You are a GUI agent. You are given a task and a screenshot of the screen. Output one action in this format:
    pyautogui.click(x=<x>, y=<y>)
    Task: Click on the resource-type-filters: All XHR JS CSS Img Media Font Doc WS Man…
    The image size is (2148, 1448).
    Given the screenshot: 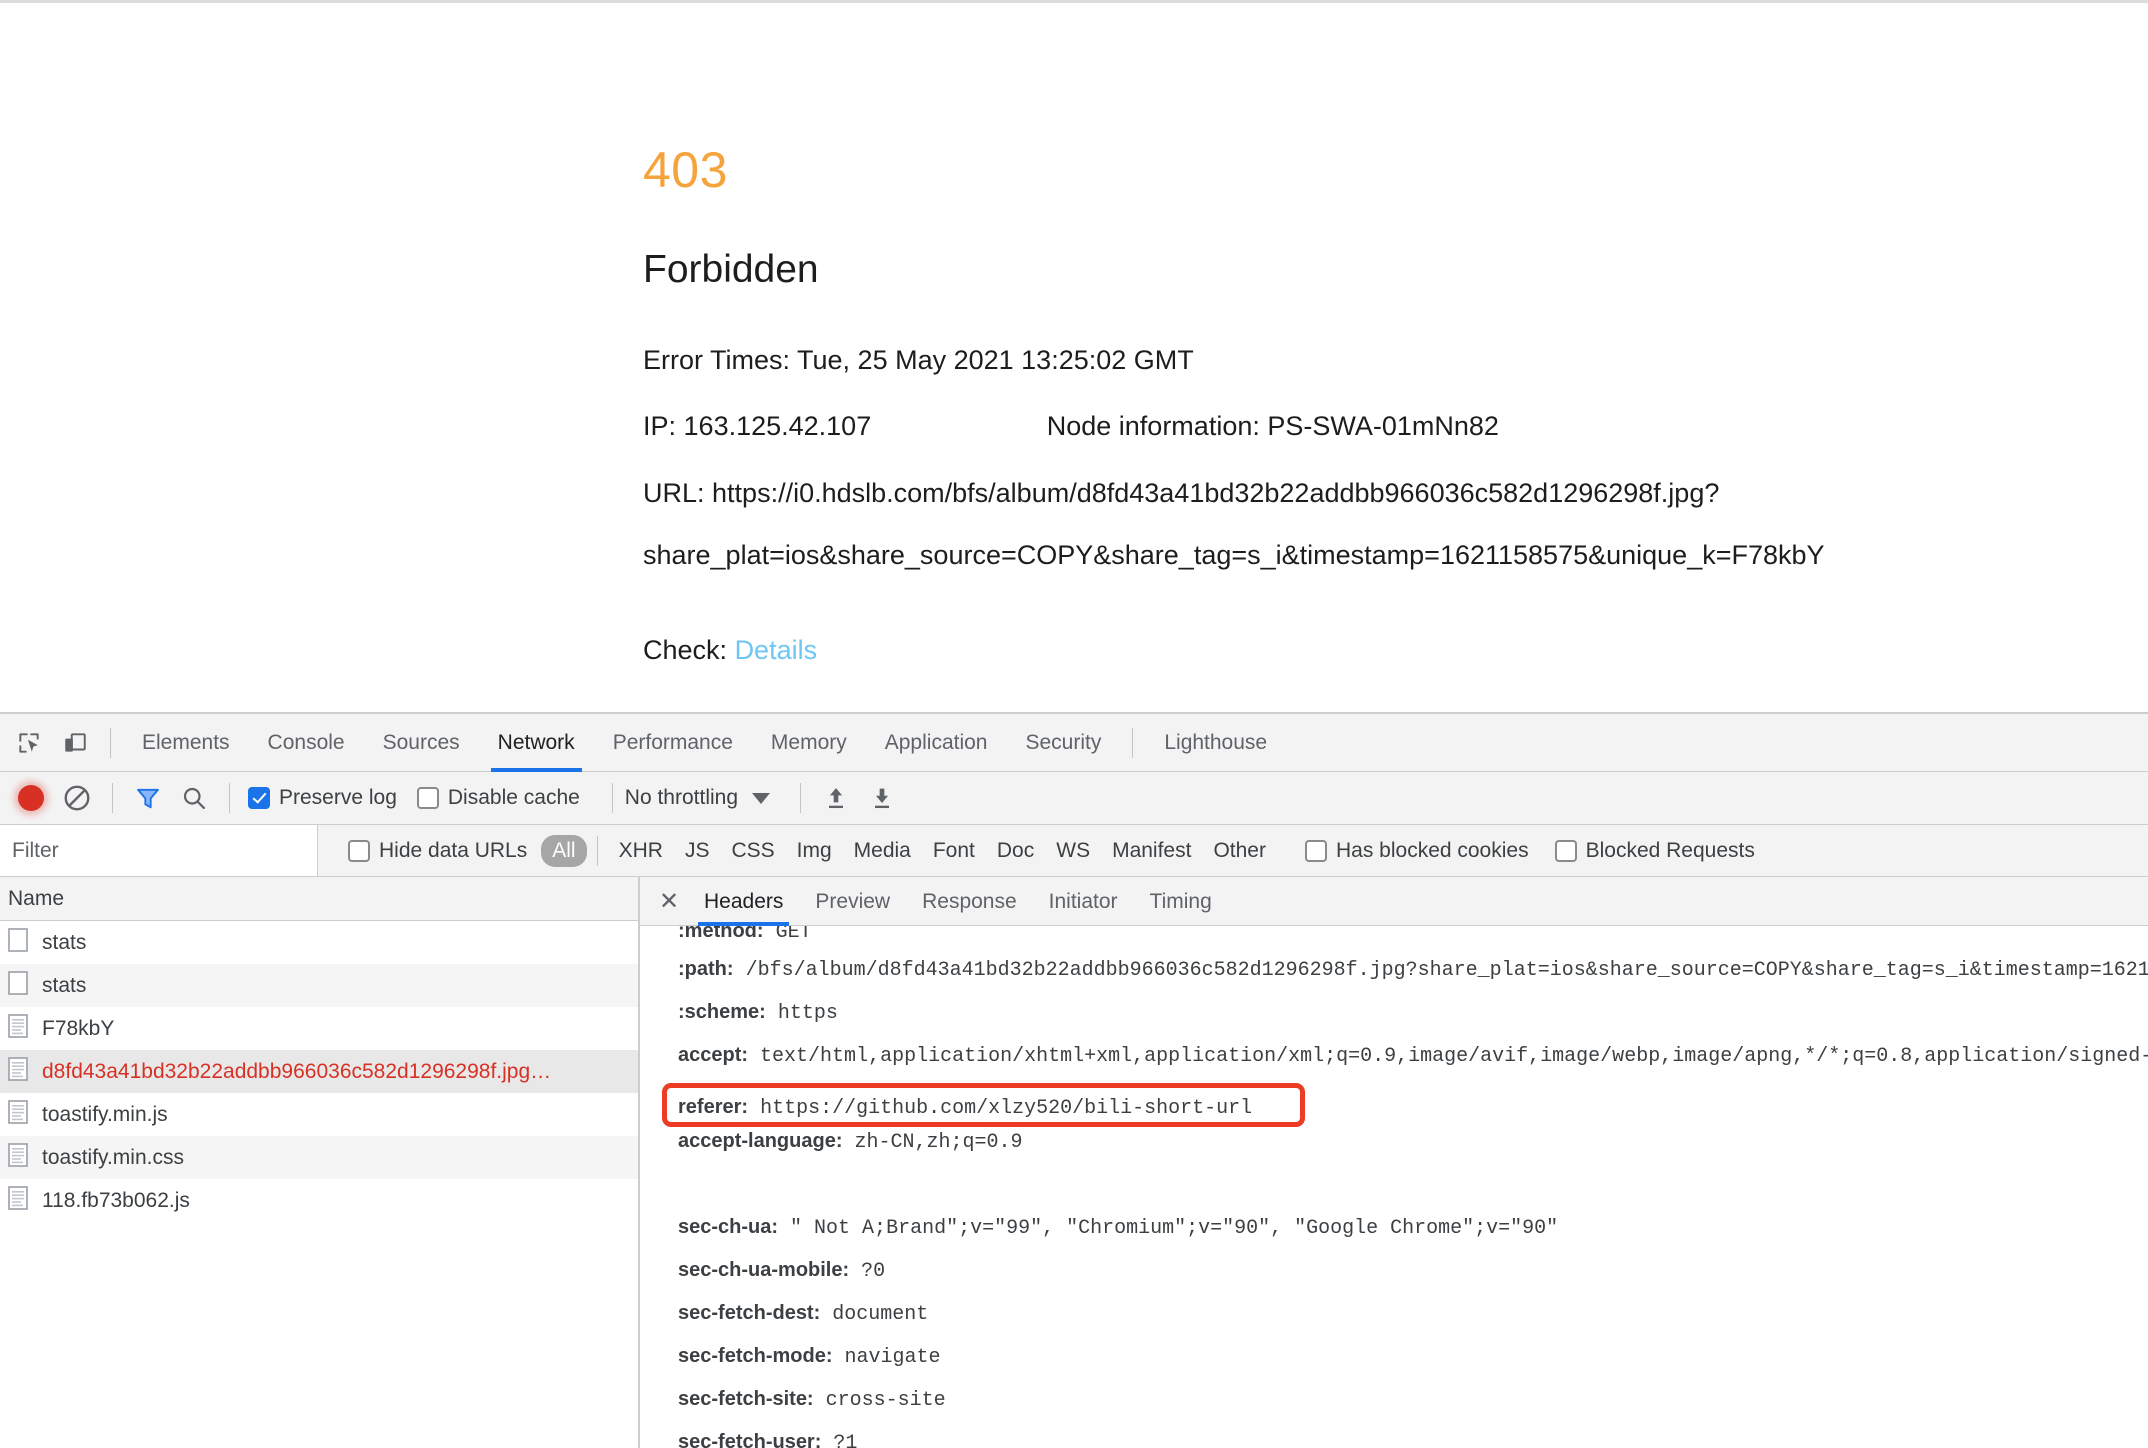 What is the action you would take?
    pyautogui.click(x=909, y=850)
    